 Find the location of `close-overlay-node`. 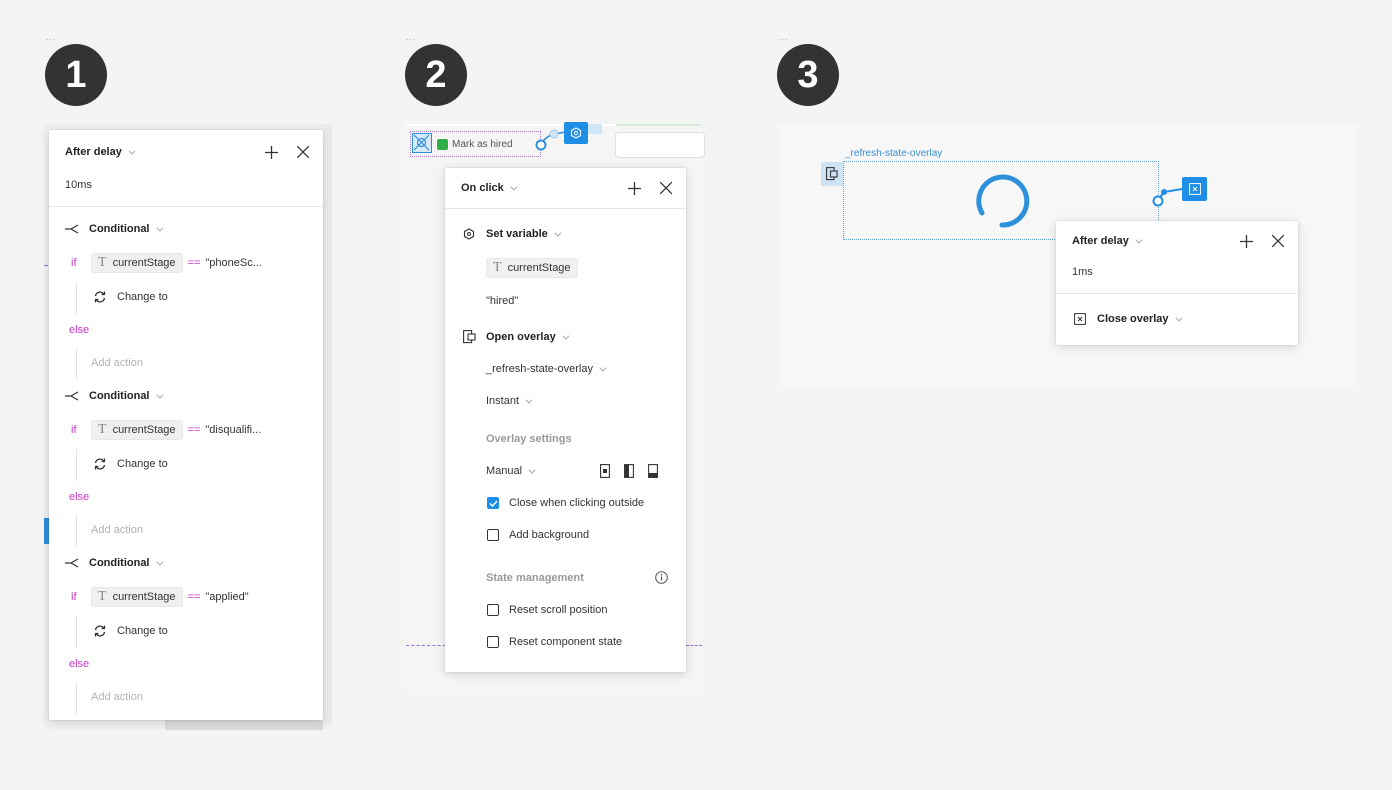

close-overlay-node is located at coordinates (1194, 189).